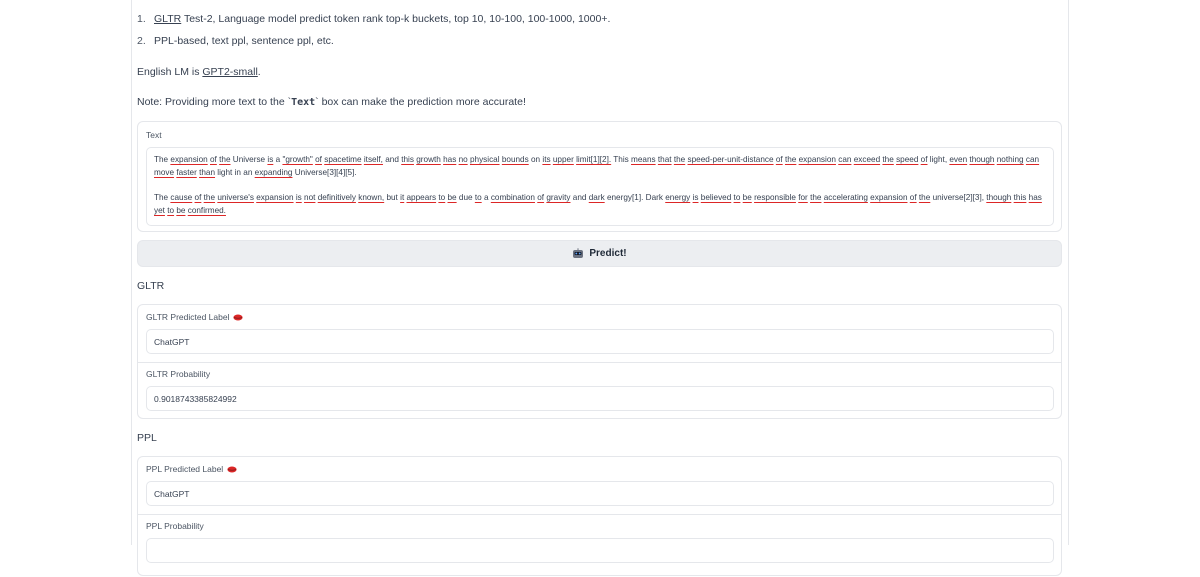  I want to click on gltr-probability-title: GLTR Probability, so click(178, 374).